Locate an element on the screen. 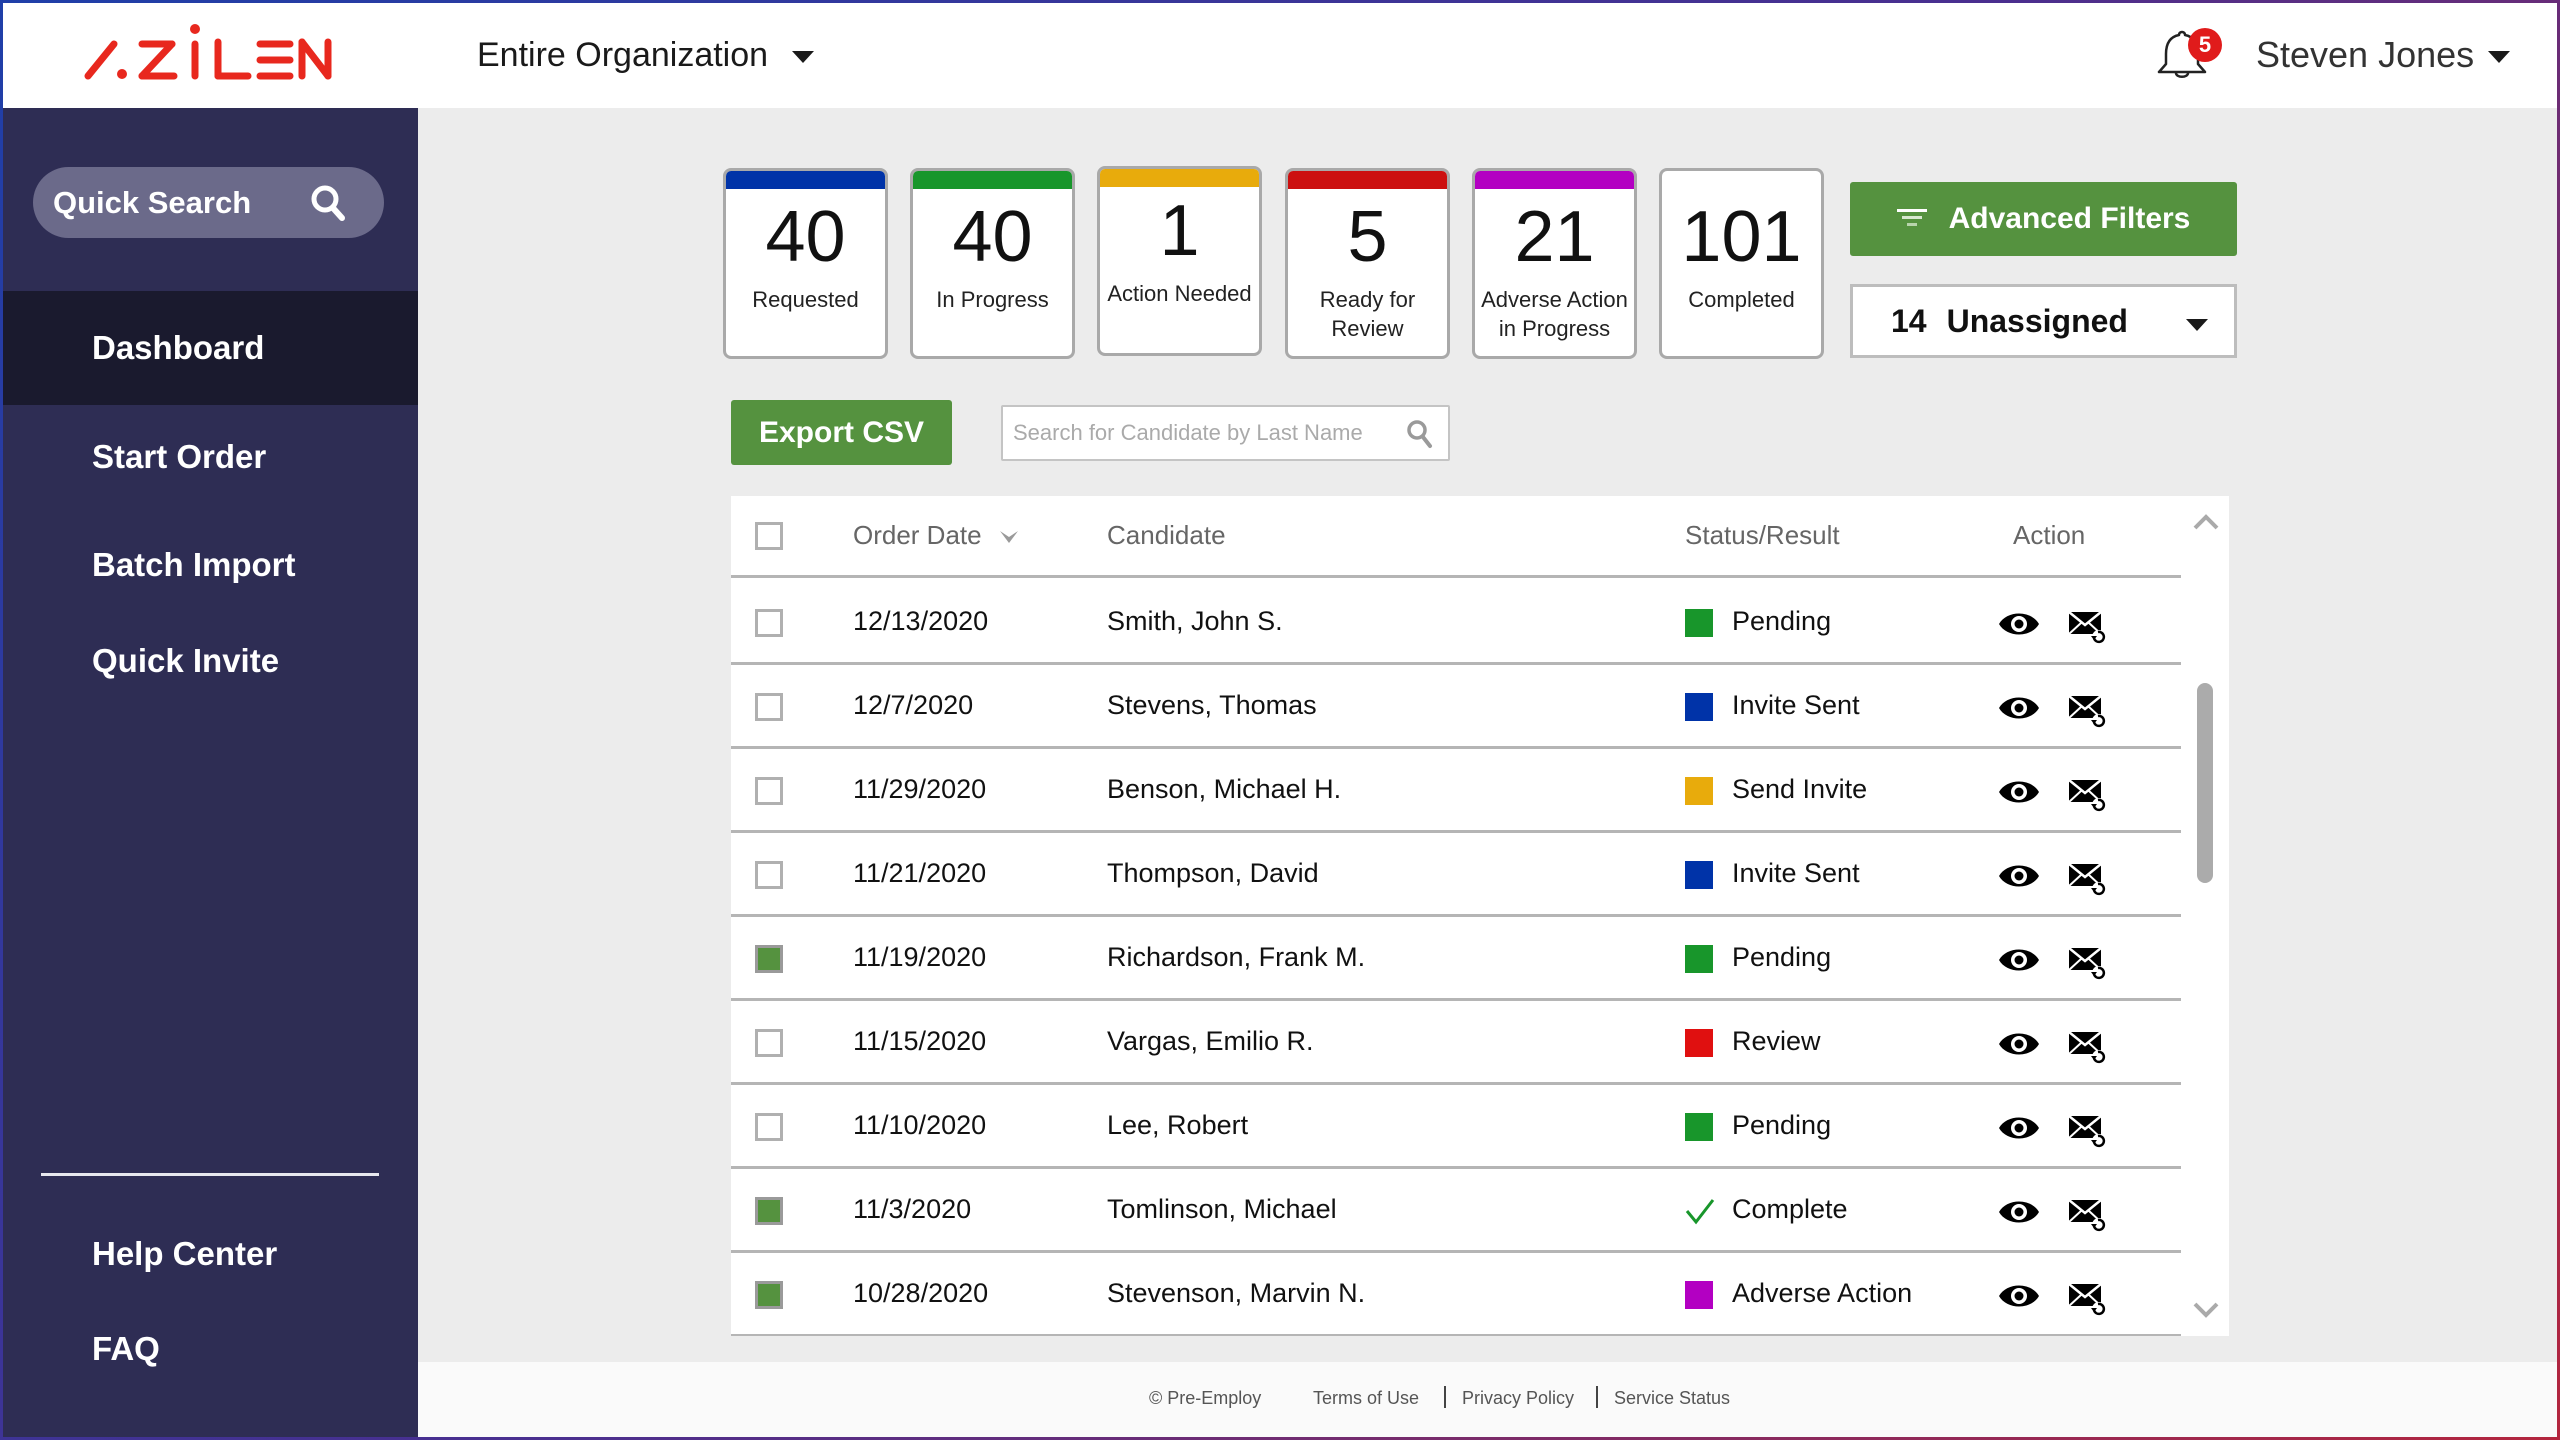 The height and width of the screenshot is (1440, 2560). status-card-in-progress: 40 In Progress is located at coordinates (992, 263).